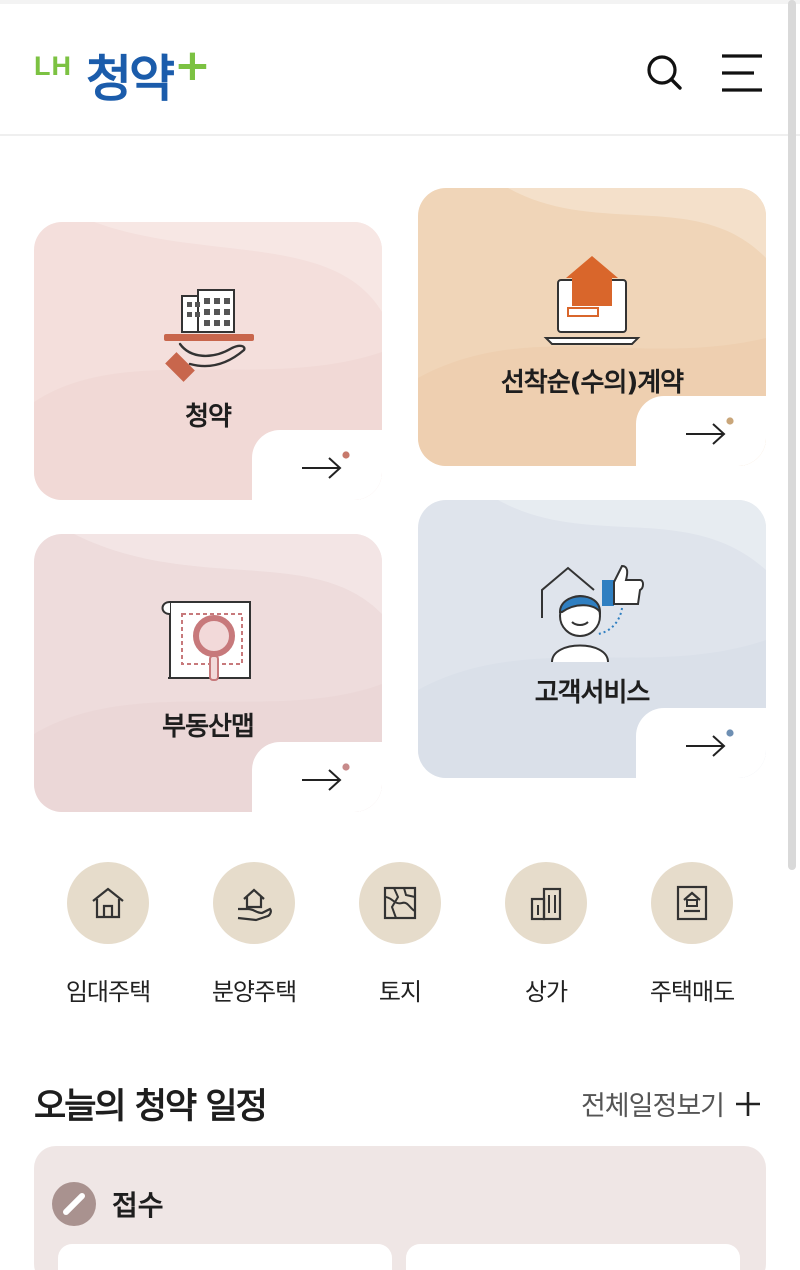 The width and height of the screenshot is (800, 1270). Describe the element at coordinates (400, 992) in the screenshot. I see `category-label: 토지` at that location.